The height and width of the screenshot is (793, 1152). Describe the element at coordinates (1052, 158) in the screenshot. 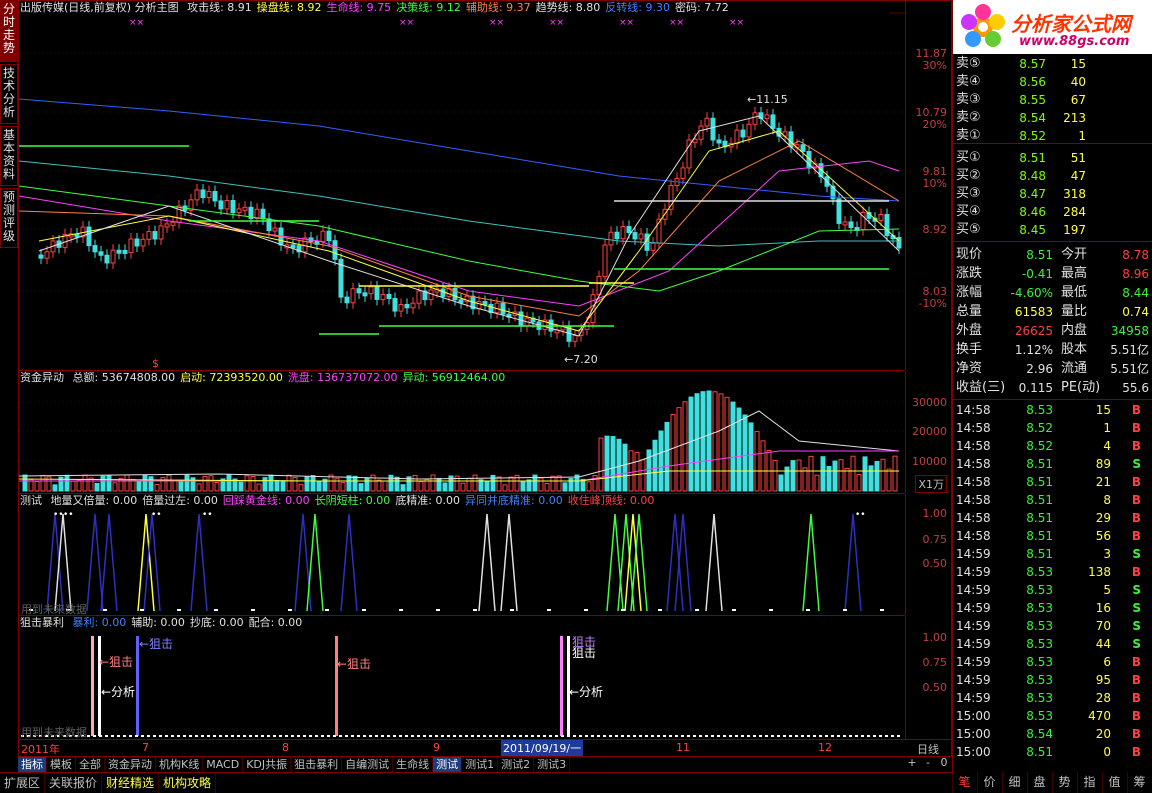

I see `bid-level: 买① 8.51 51` at that location.